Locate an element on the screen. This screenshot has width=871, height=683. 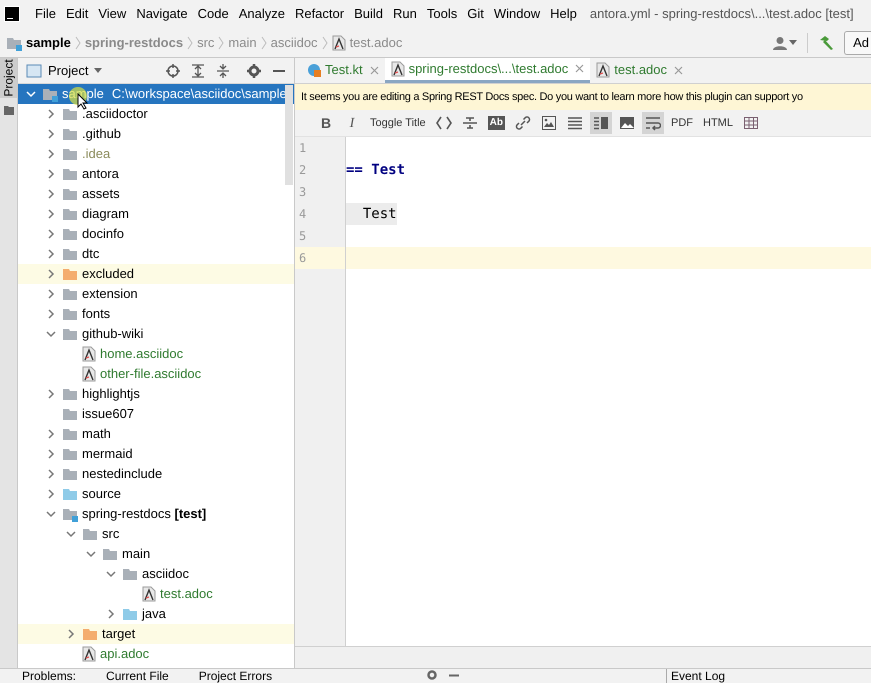
expand-all-icon is located at coordinates (198, 71).